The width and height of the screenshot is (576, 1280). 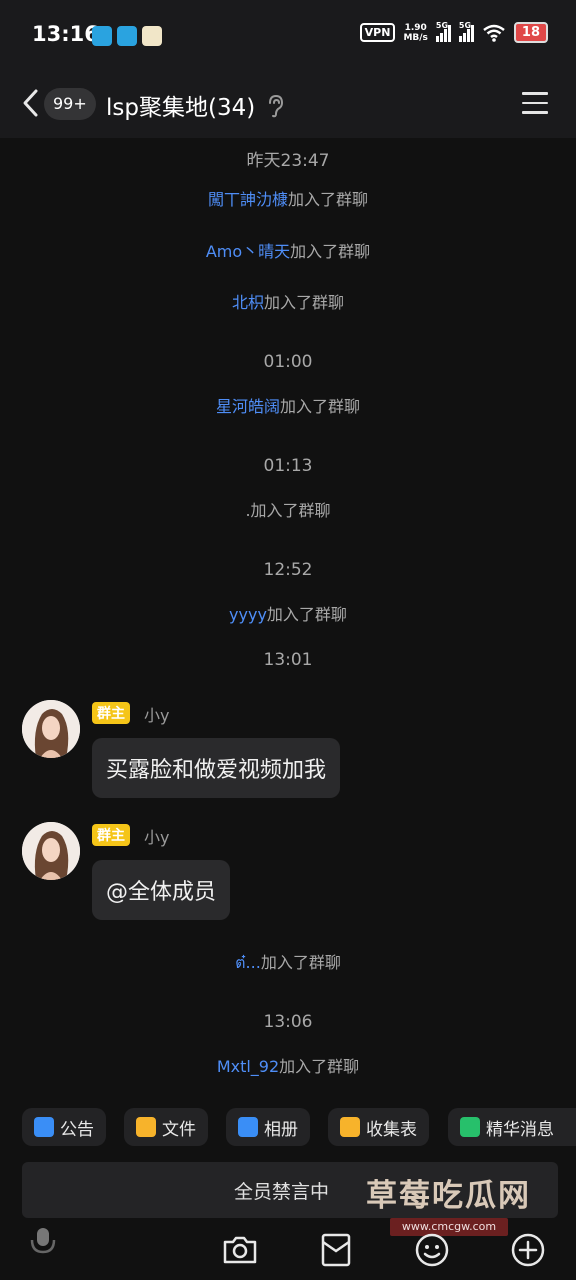 I want to click on system-join-notice: Amo丶晴天加入了群聊, so click(x=288, y=250).